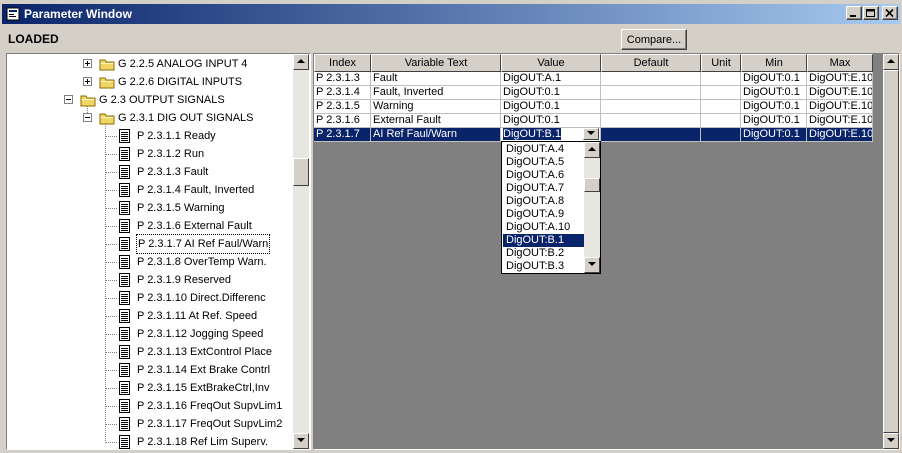 This screenshot has width=902, height=453. What do you see at coordinates (149, 244) in the screenshot?
I see `tree-param-item: P 2.3.1.7 AI Ref Faul/Warn` at bounding box center [149, 244].